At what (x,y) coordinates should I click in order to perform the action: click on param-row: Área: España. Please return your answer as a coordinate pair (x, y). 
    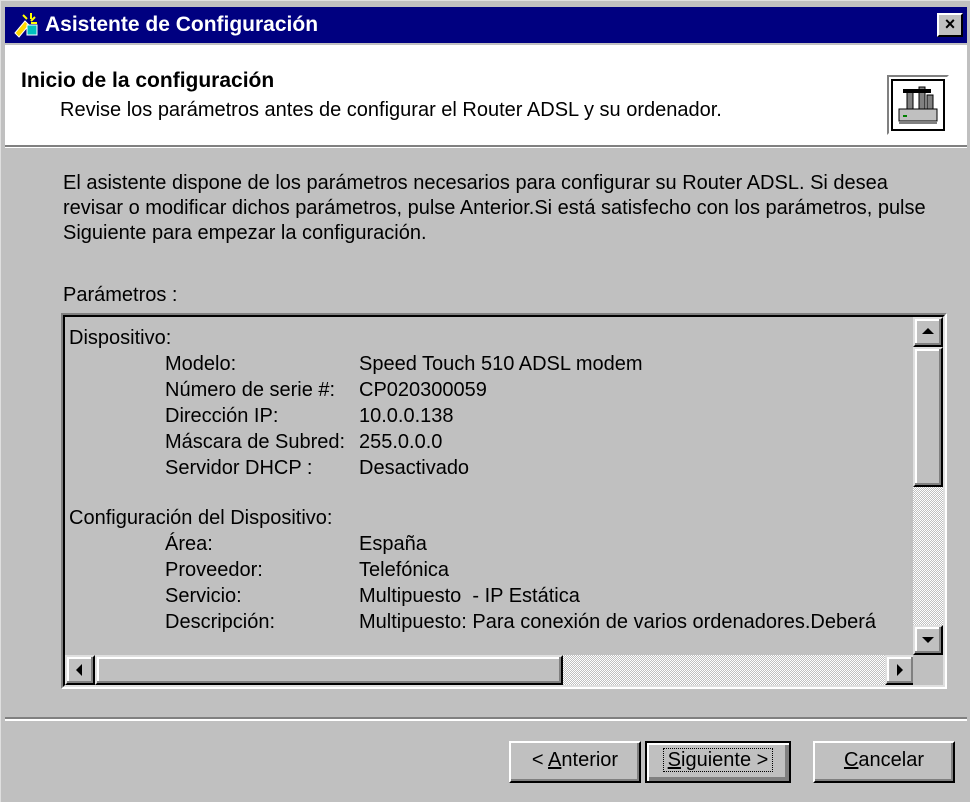
    Looking at the image, I should click on (296, 544).